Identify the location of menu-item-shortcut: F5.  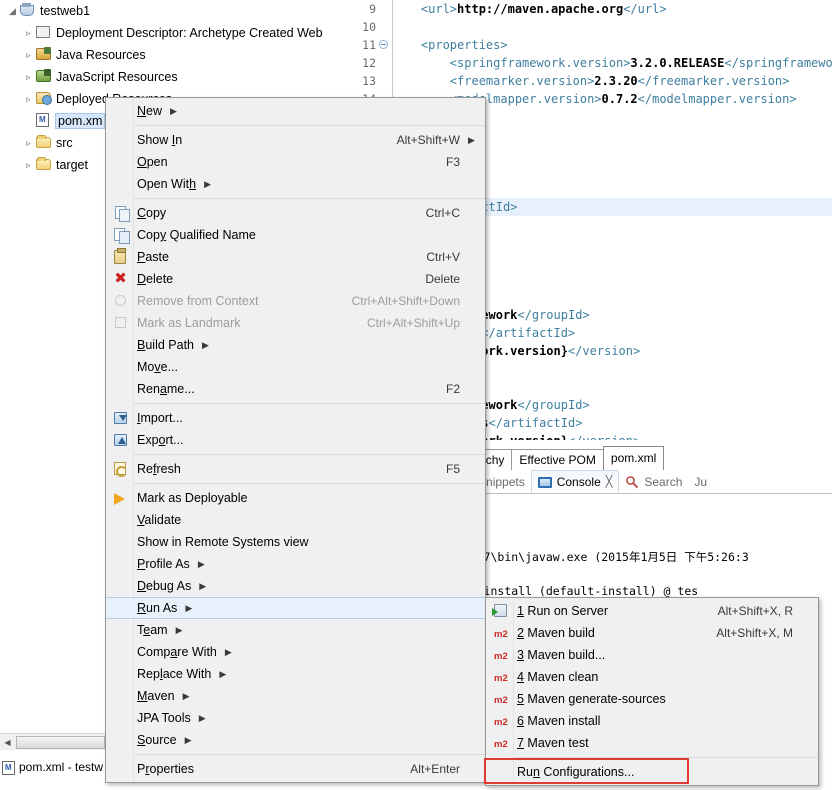
(452, 469).